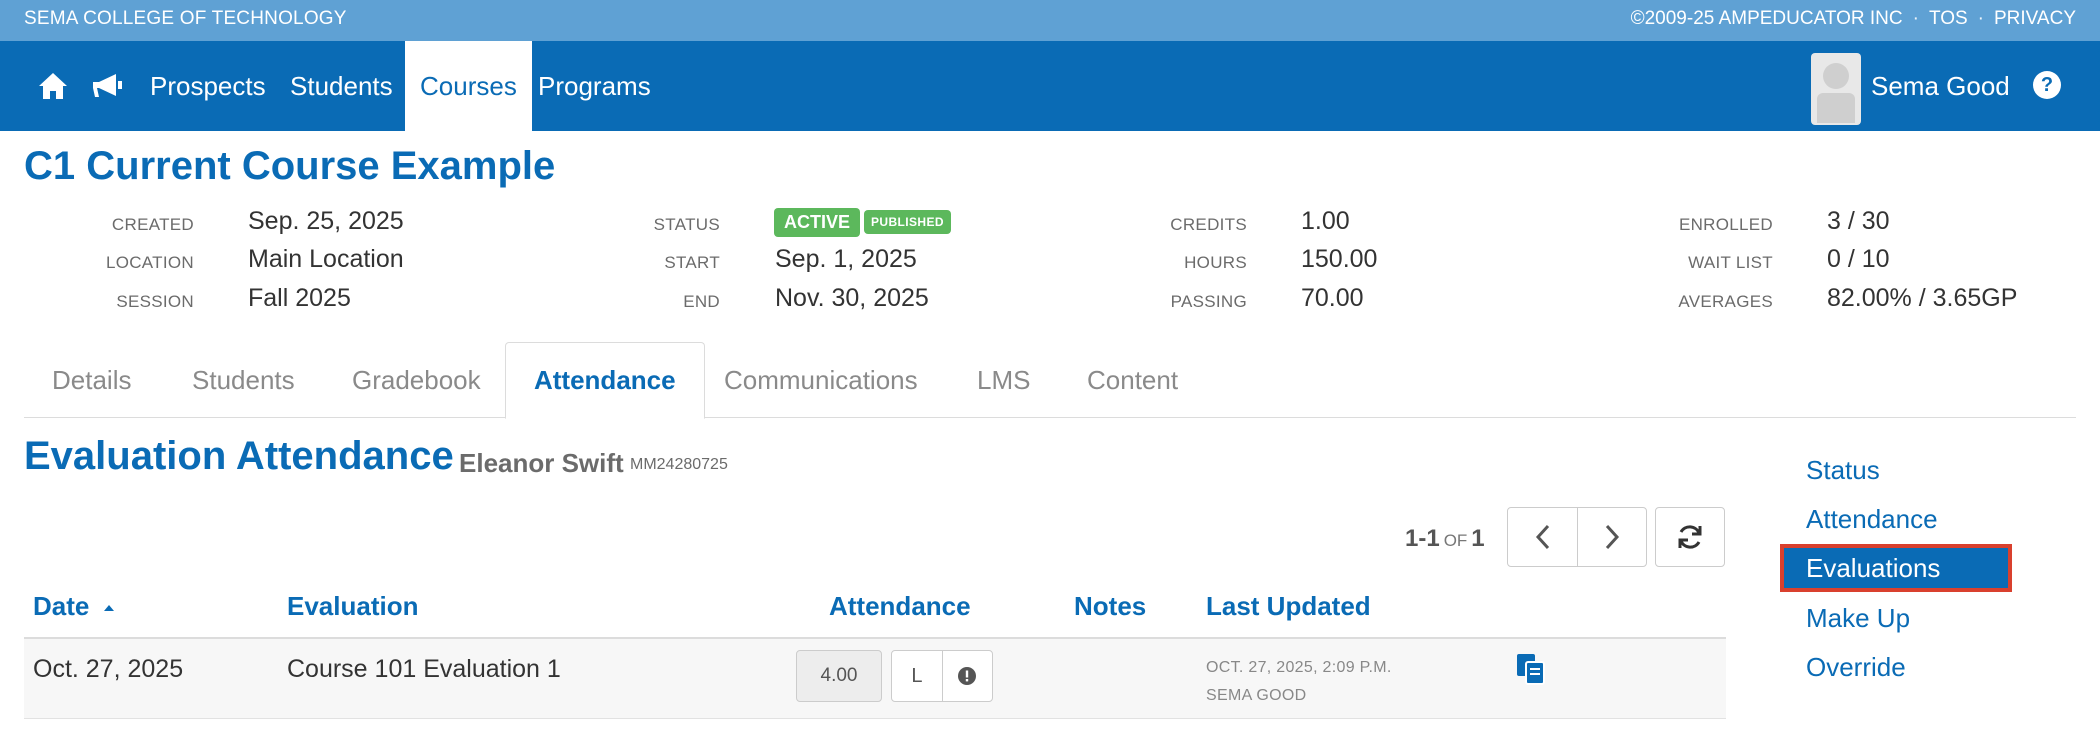 The width and height of the screenshot is (2100, 736). Describe the element at coordinates (1256, 695) in the screenshot. I see `updated-by: SEMA GOOD` at that location.